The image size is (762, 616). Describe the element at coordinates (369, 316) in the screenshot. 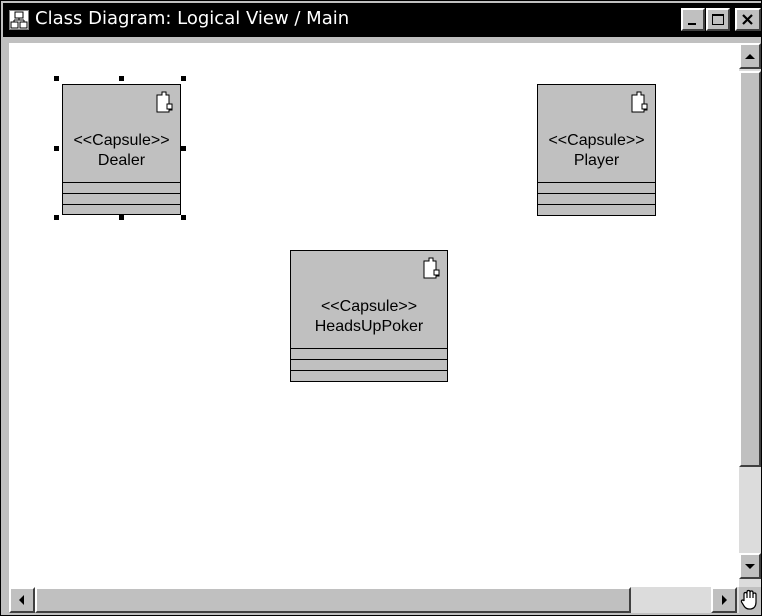

I see `capsule-headsuppoker: <<Capsule>> HeadsUpPoker` at that location.